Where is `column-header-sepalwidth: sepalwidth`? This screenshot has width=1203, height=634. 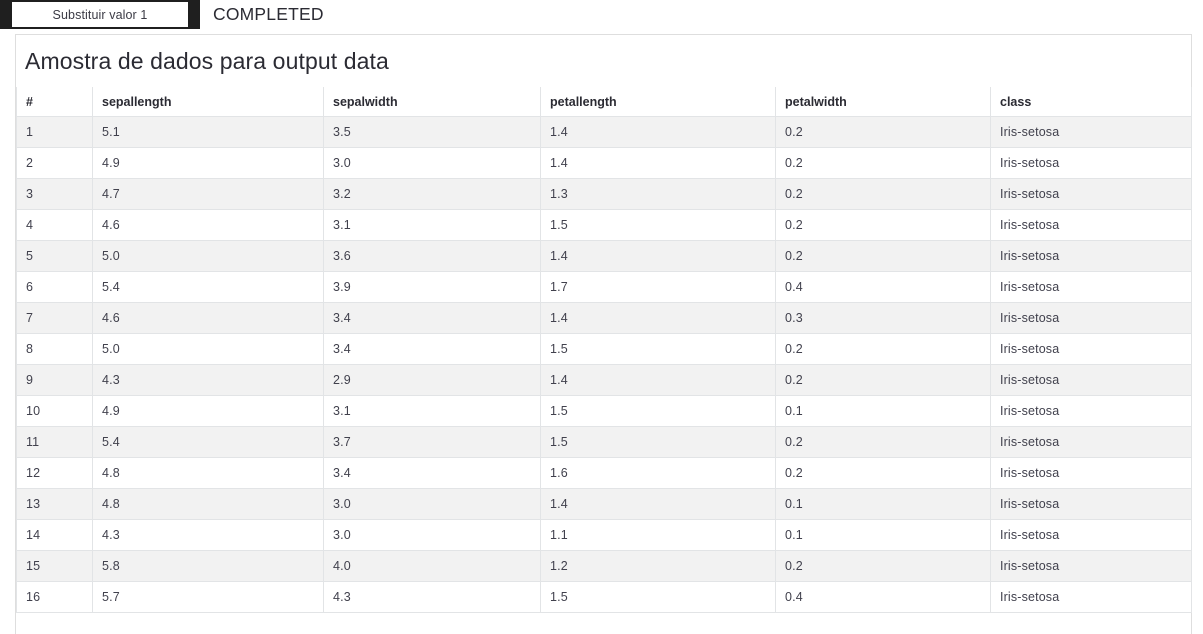 column-header-sepalwidth: sepalwidth is located at coordinates (432, 102).